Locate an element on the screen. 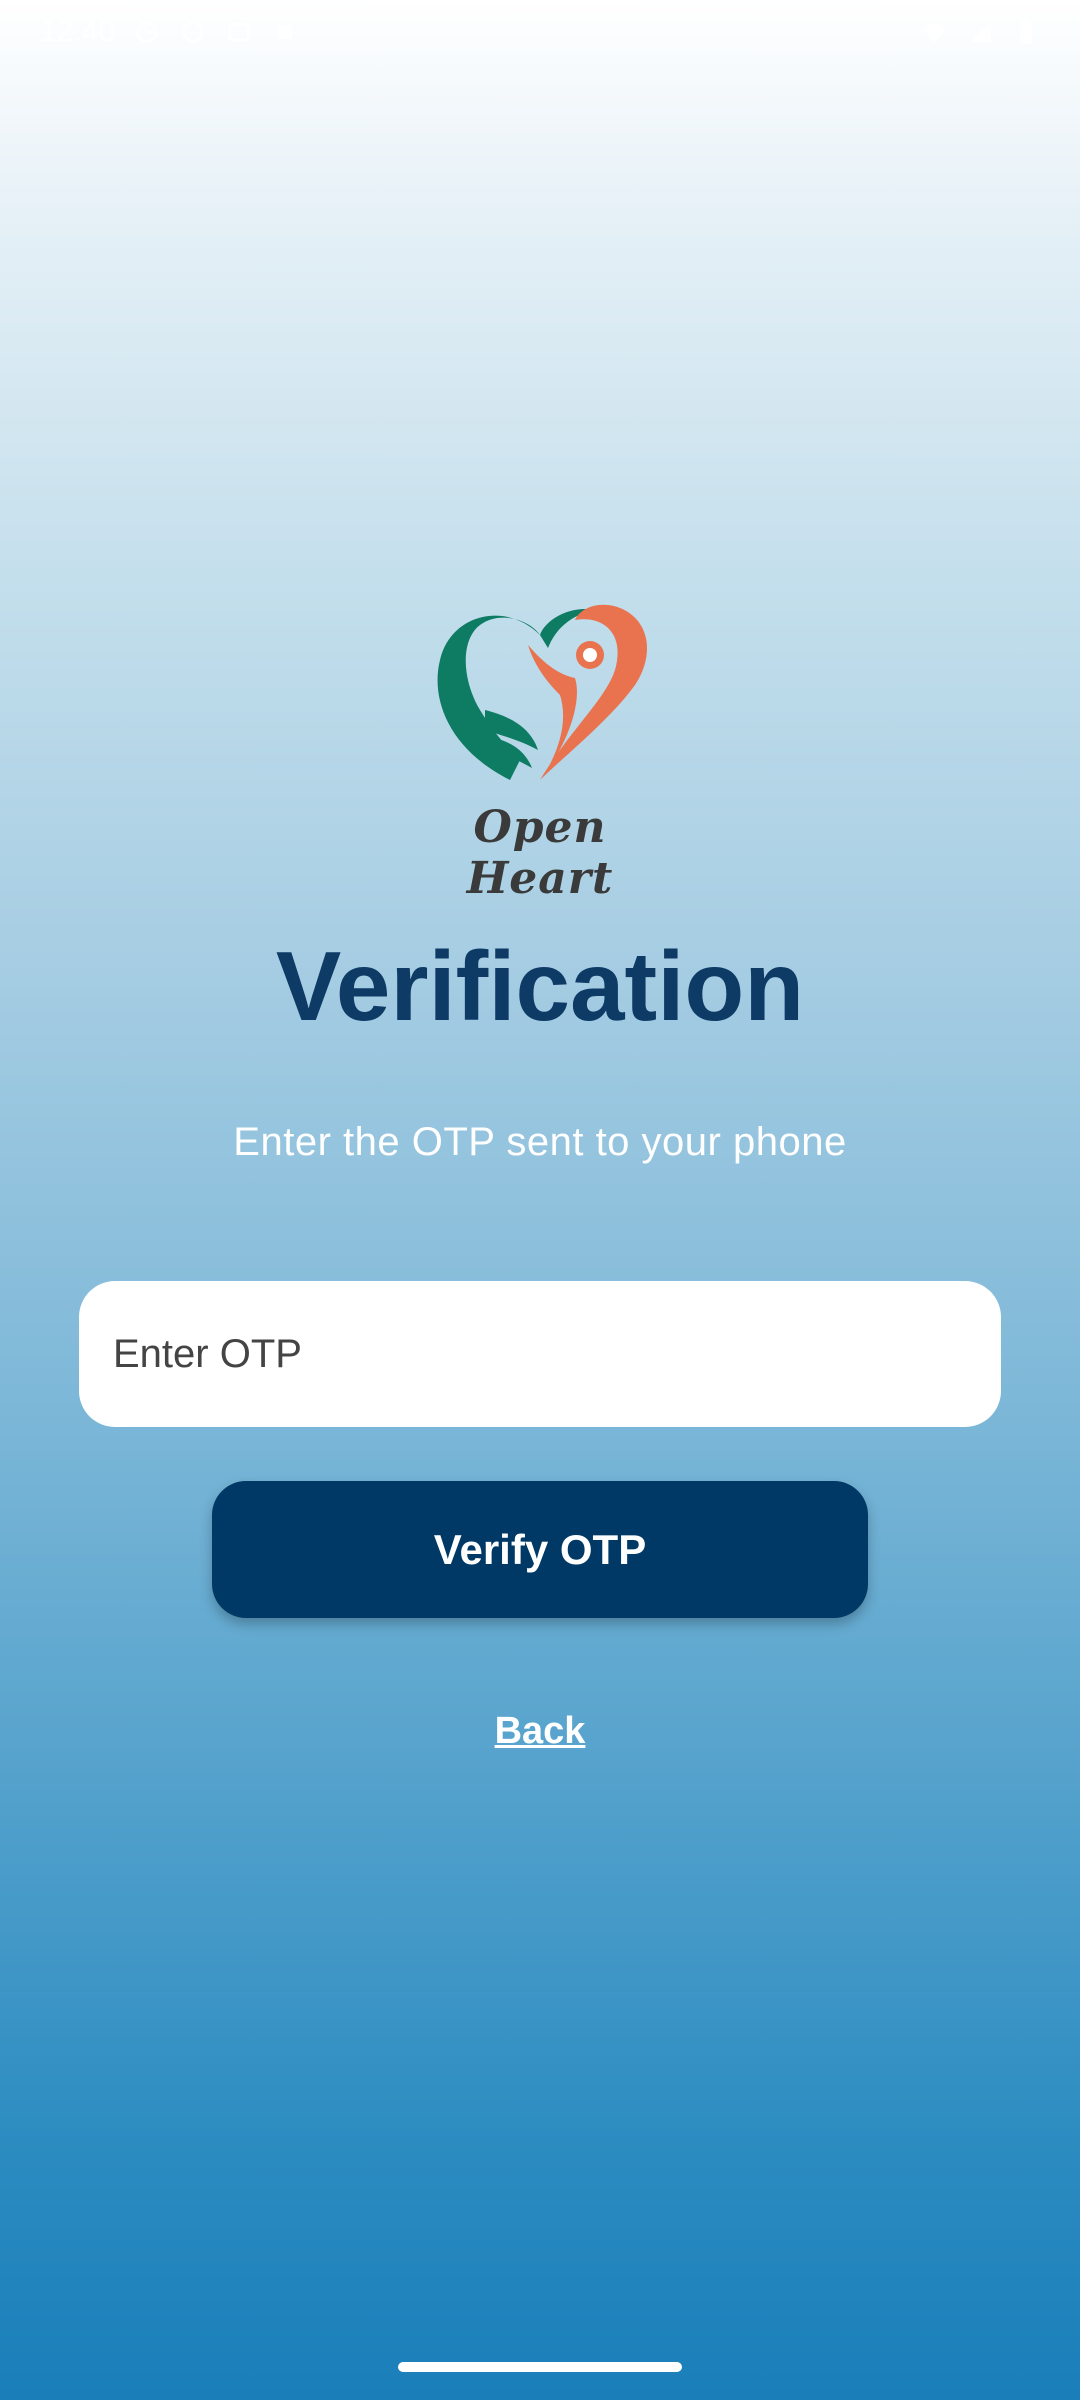 The image size is (1080, 2400). status-right is located at coordinates (980, 32).